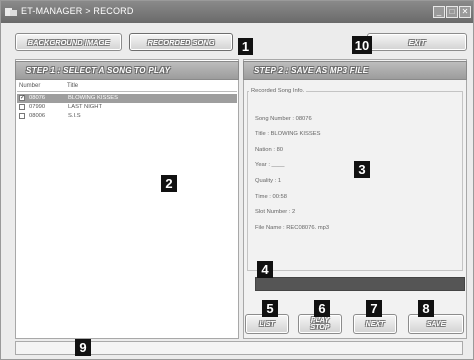  I want to click on stop-label: STOP, so click(320, 327).